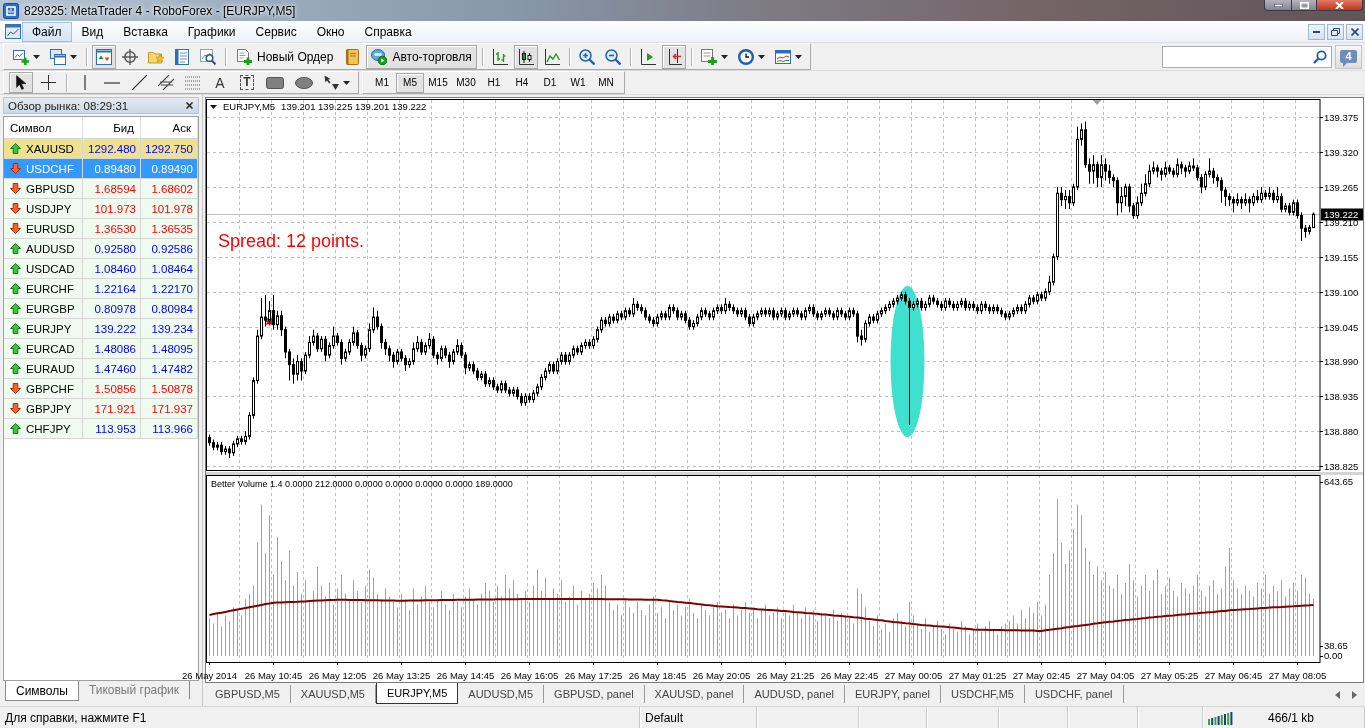  I want to click on candlestick-button, so click(525, 56).